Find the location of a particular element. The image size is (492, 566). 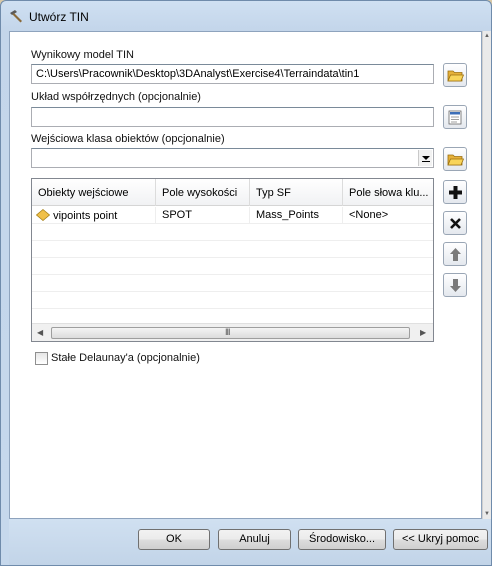

spatial-reference-icon is located at coordinates (455, 117).